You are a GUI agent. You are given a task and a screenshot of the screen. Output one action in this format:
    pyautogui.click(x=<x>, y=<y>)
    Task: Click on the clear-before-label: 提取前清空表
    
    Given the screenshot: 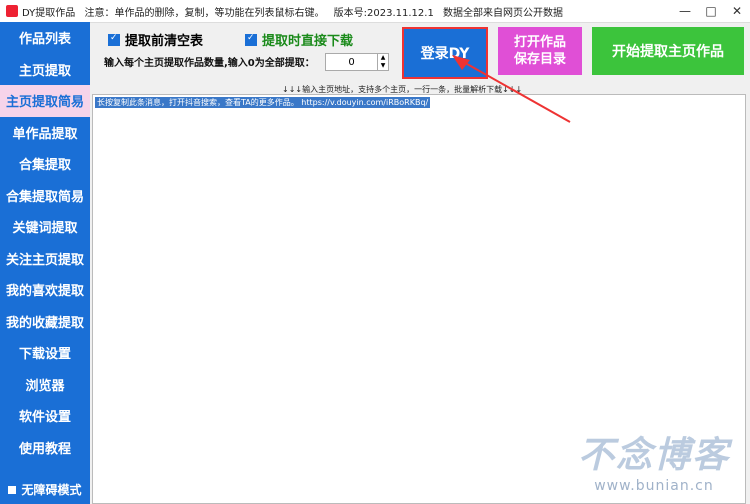 What is the action you would take?
    pyautogui.click(x=164, y=41)
    